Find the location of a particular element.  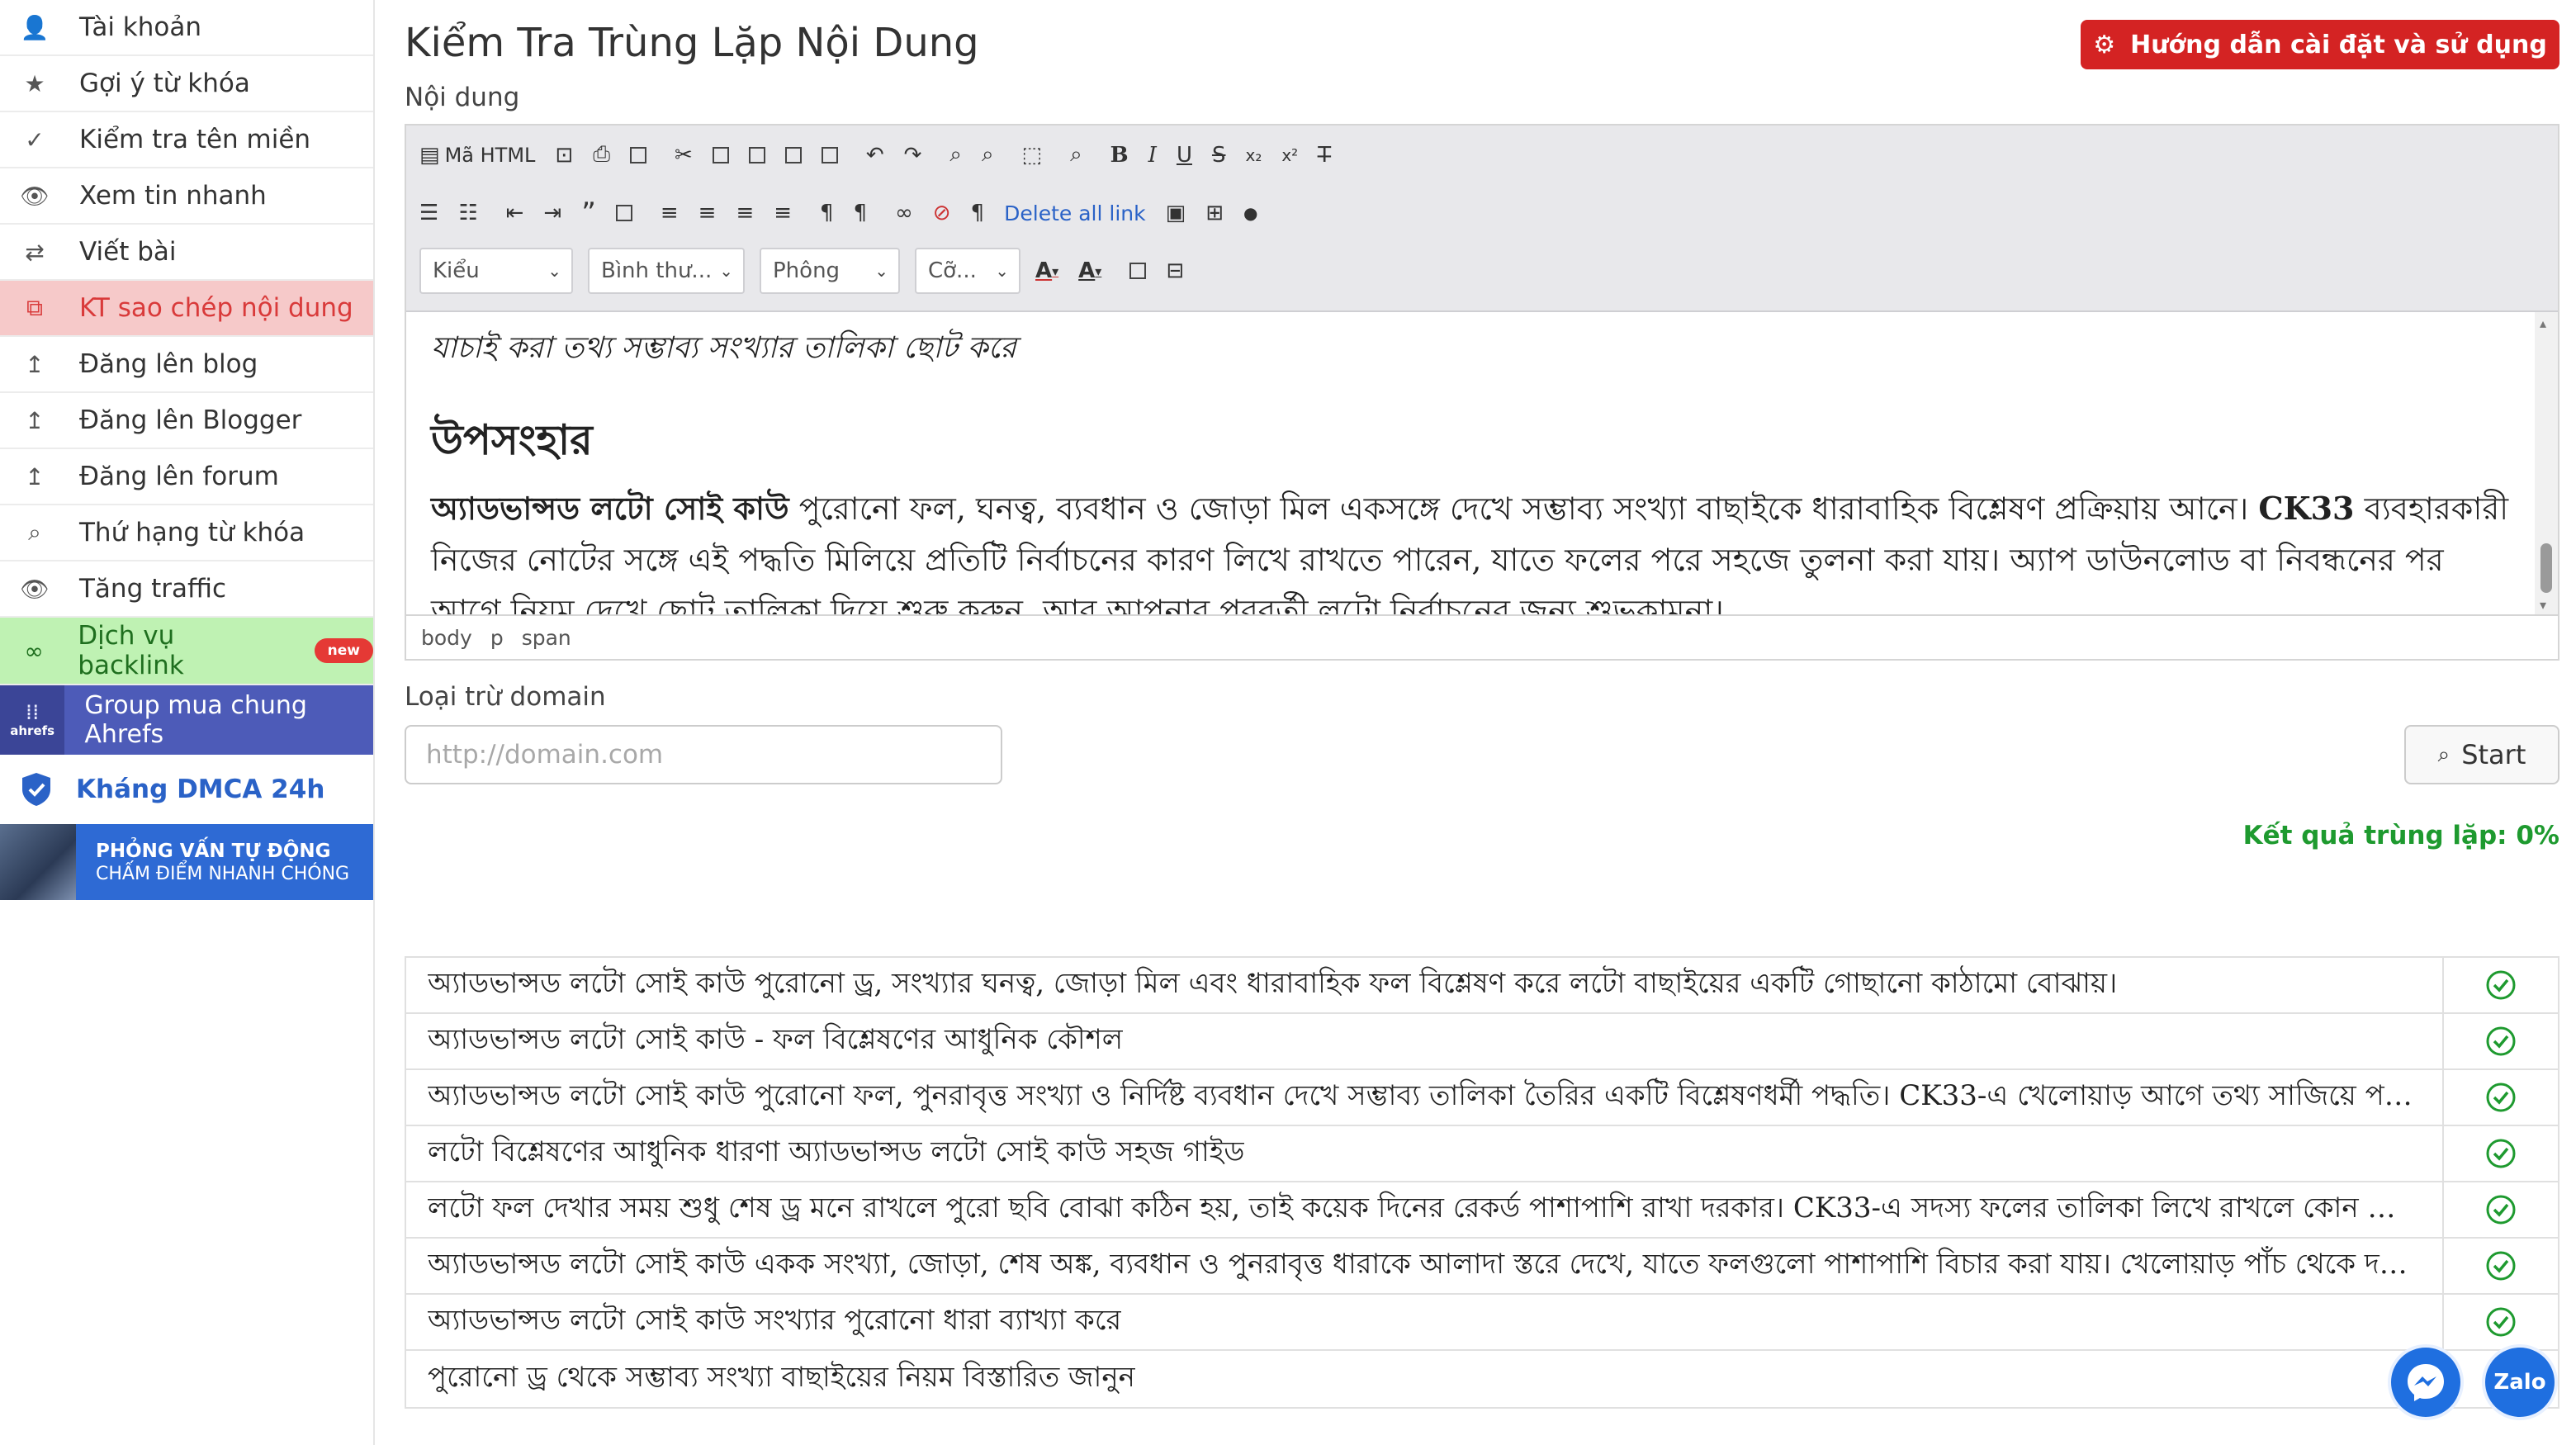

sidebar-item-đăng-lên-blog: ↥ Đăng lên blog is located at coordinates (186, 365).